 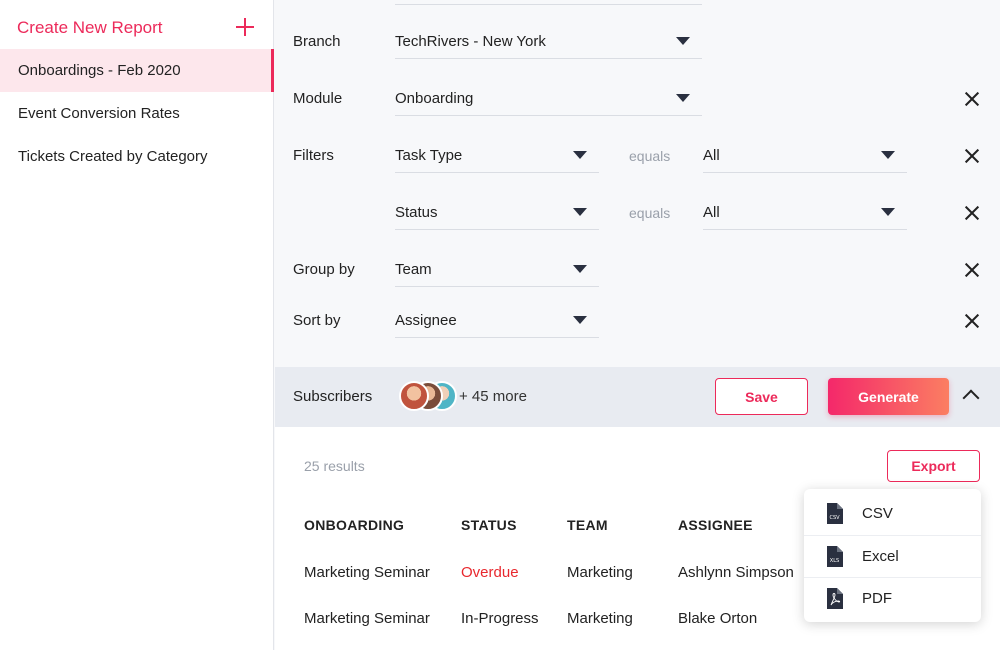 I want to click on column-header-status: STATUS, so click(x=489, y=525).